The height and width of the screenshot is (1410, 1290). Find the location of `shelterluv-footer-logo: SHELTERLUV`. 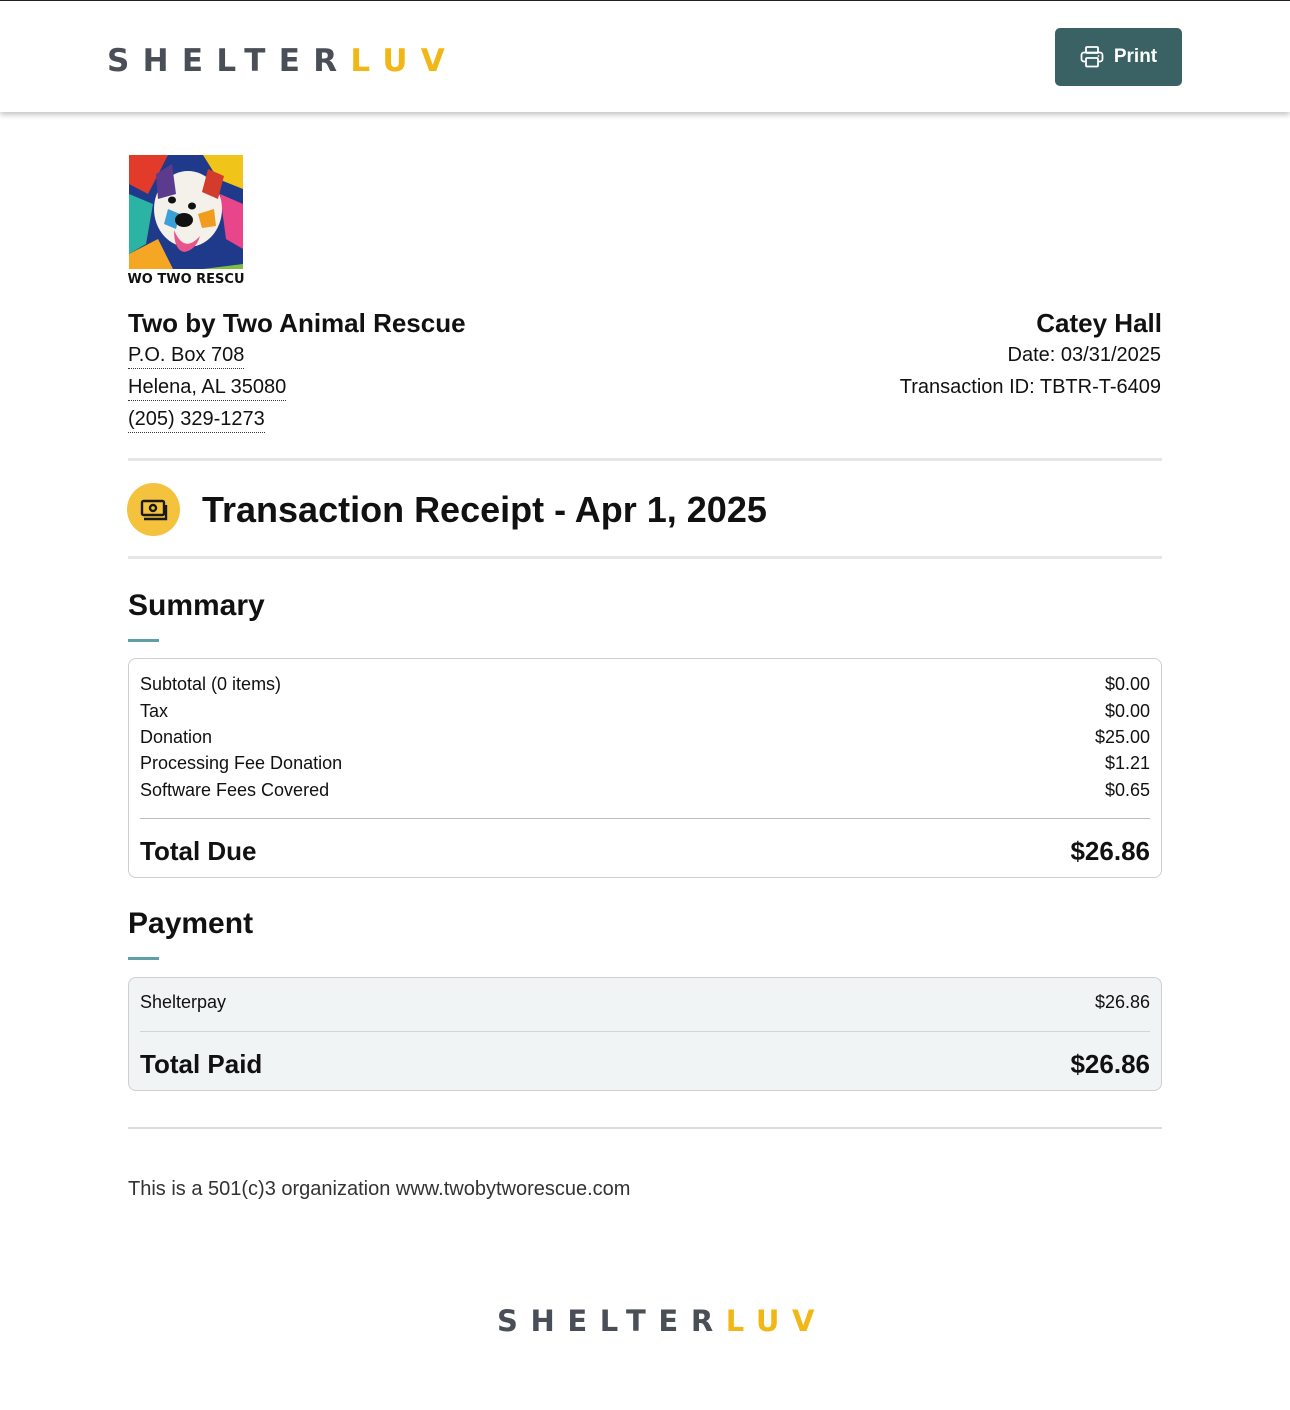

shelterluv-footer-logo: SHELTERLUV is located at coordinates (662, 1321).